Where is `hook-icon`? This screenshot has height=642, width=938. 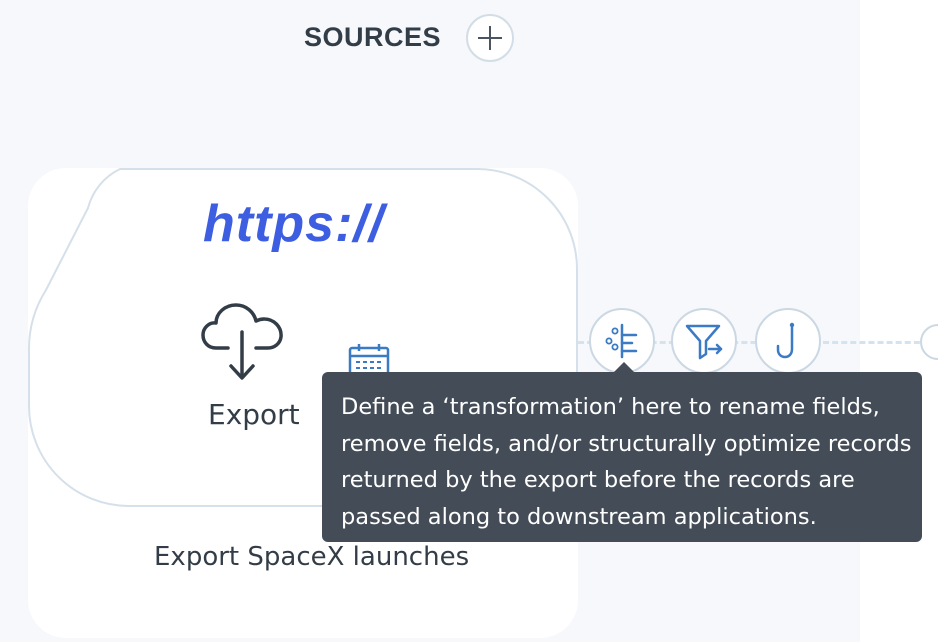
hook-icon is located at coordinates (785, 340).